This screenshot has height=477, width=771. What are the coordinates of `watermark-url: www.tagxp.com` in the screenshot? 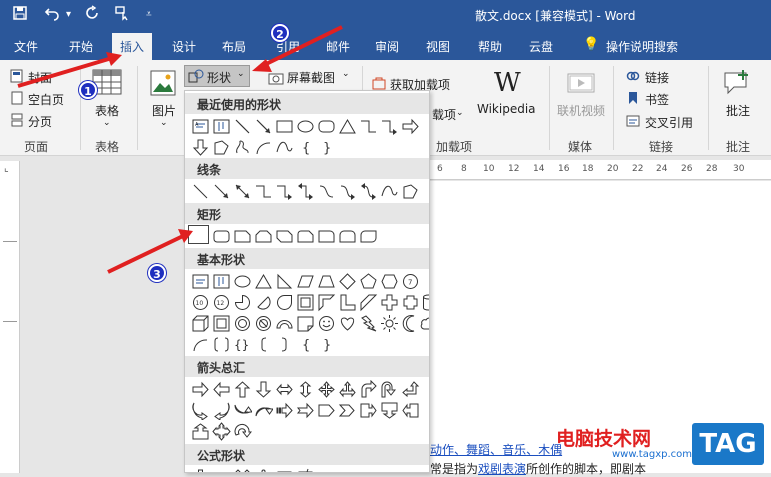 It's located at (652, 454).